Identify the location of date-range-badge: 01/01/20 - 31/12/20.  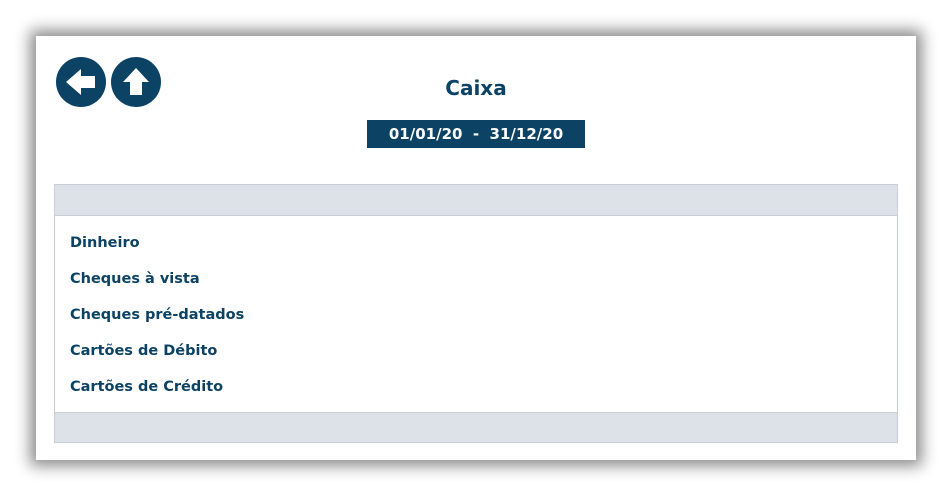
(476, 134).